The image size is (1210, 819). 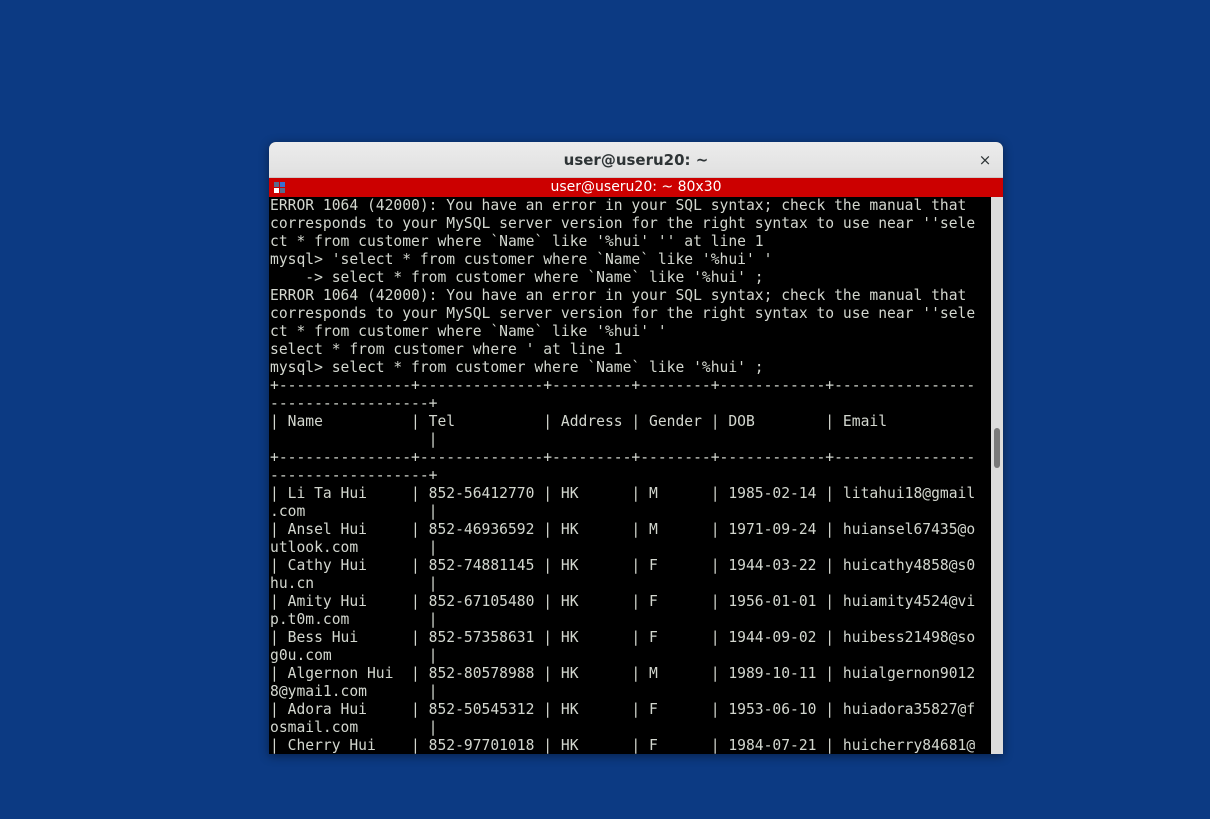 What do you see at coordinates (354, 619) in the screenshot?
I see `terminal-line: p.t0m.com |` at bounding box center [354, 619].